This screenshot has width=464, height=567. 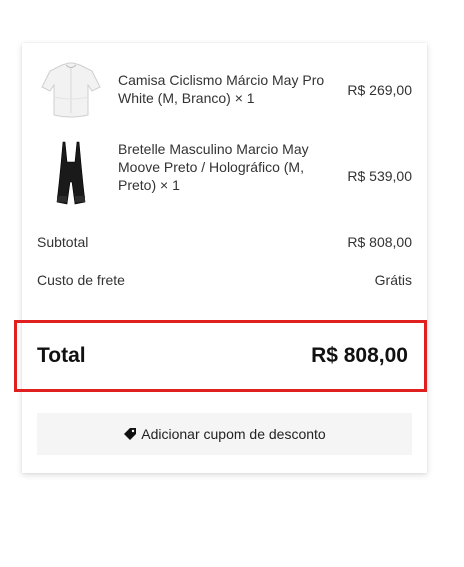 I want to click on subtotal-value: R$ 808,00, so click(x=379, y=242).